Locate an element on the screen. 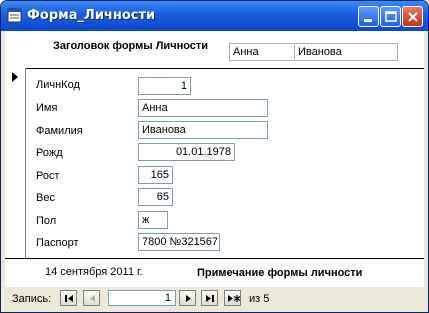 This screenshot has height=313, width=429. record-selector is located at coordinates (15, 163).